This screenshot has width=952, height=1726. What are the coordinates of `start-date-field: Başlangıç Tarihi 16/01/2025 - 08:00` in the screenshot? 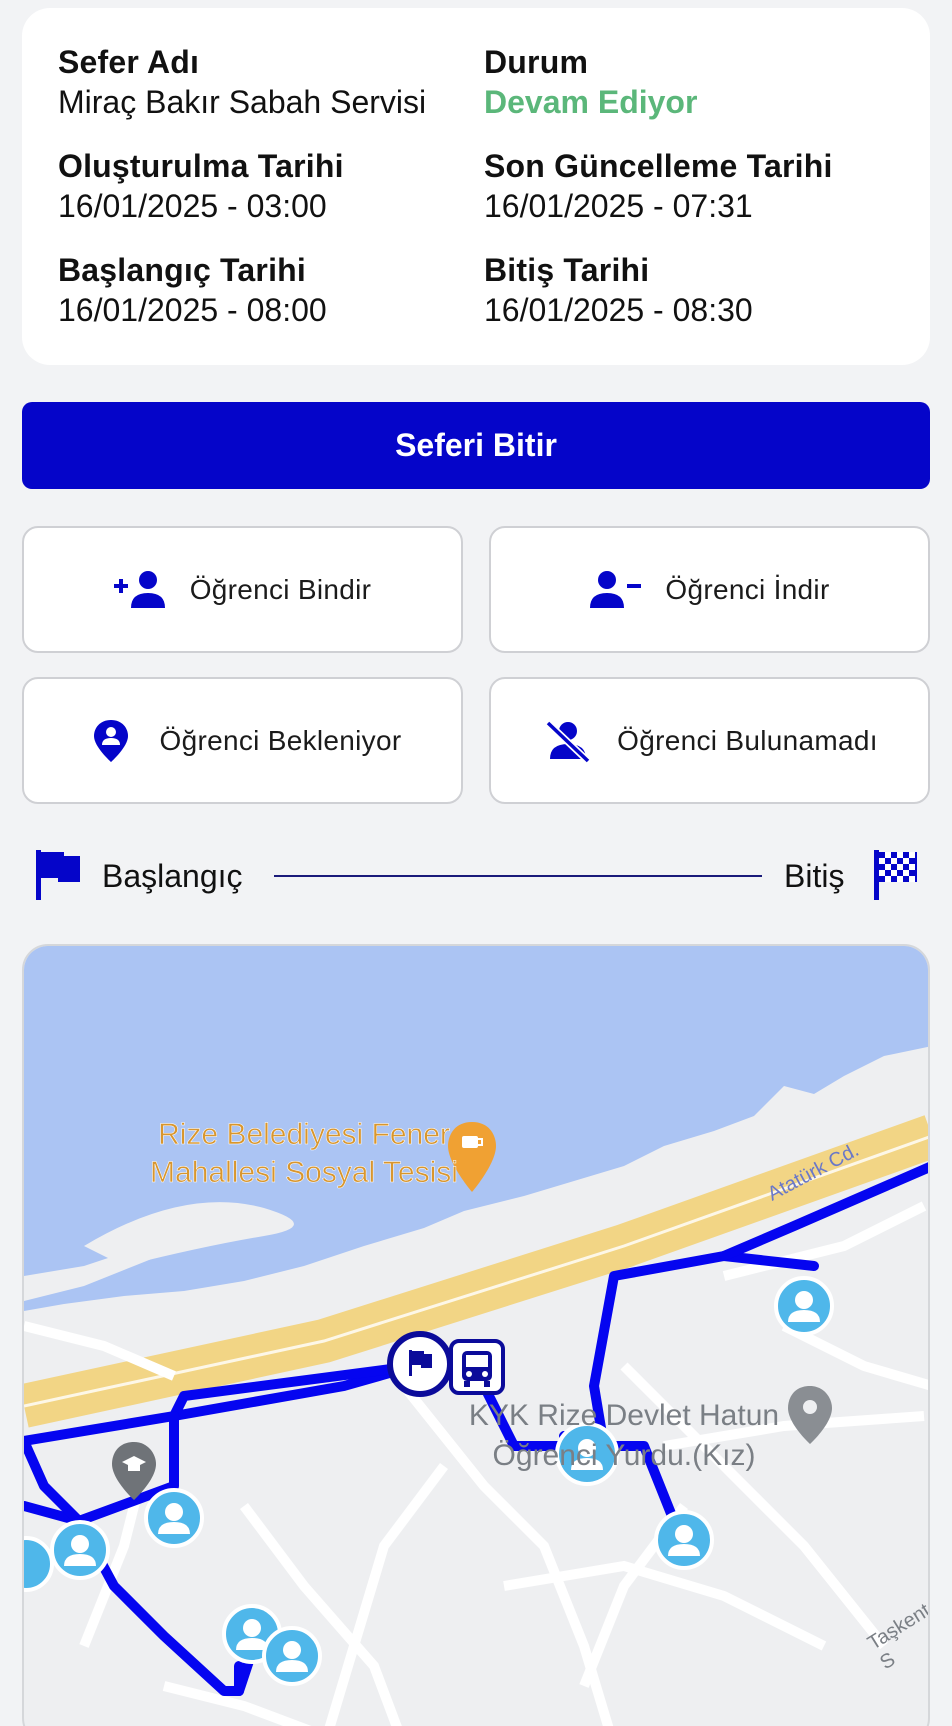 It's located at (268, 291).